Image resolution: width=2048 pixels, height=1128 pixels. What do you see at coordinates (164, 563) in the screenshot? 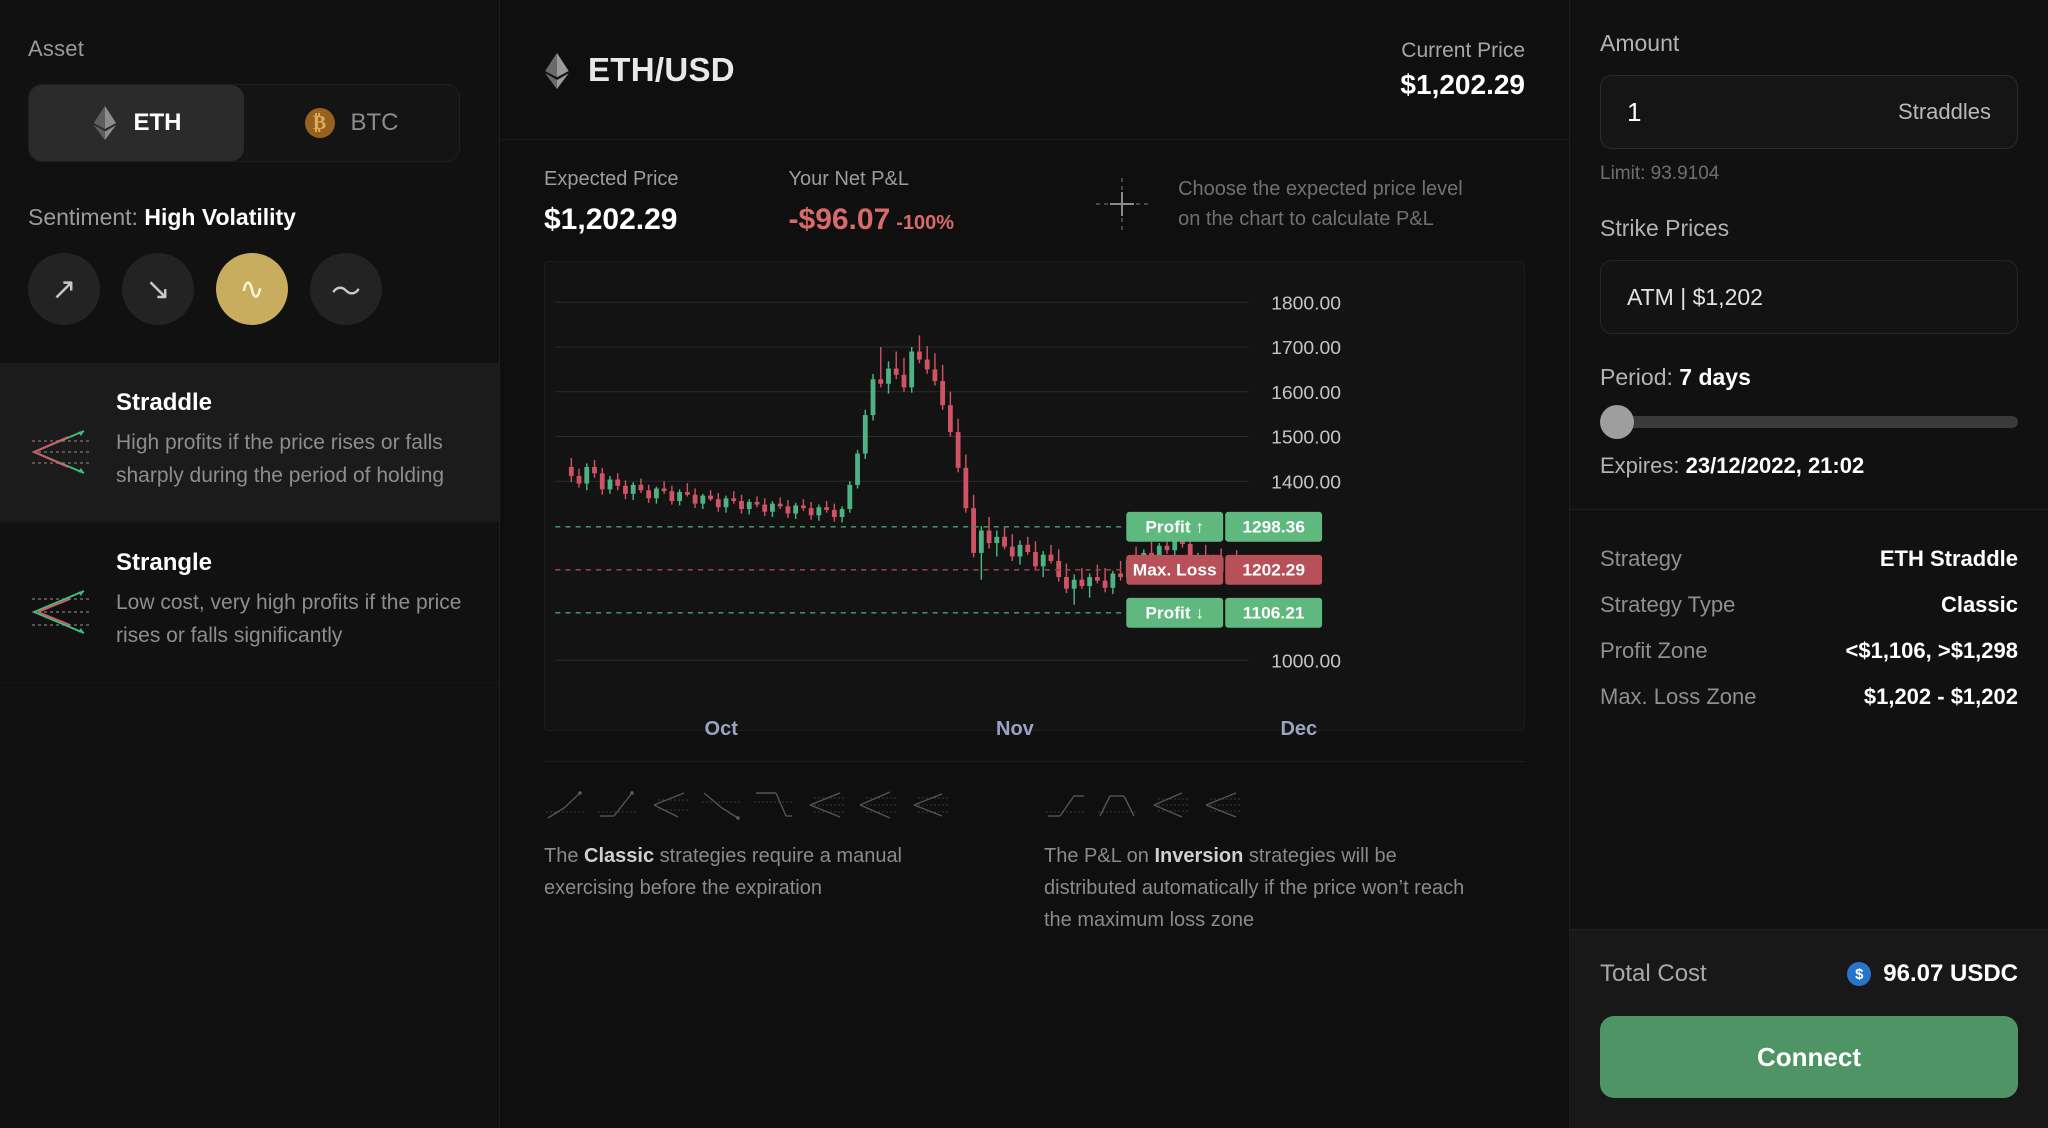
I see `strategy-title: Strangle` at bounding box center [164, 563].